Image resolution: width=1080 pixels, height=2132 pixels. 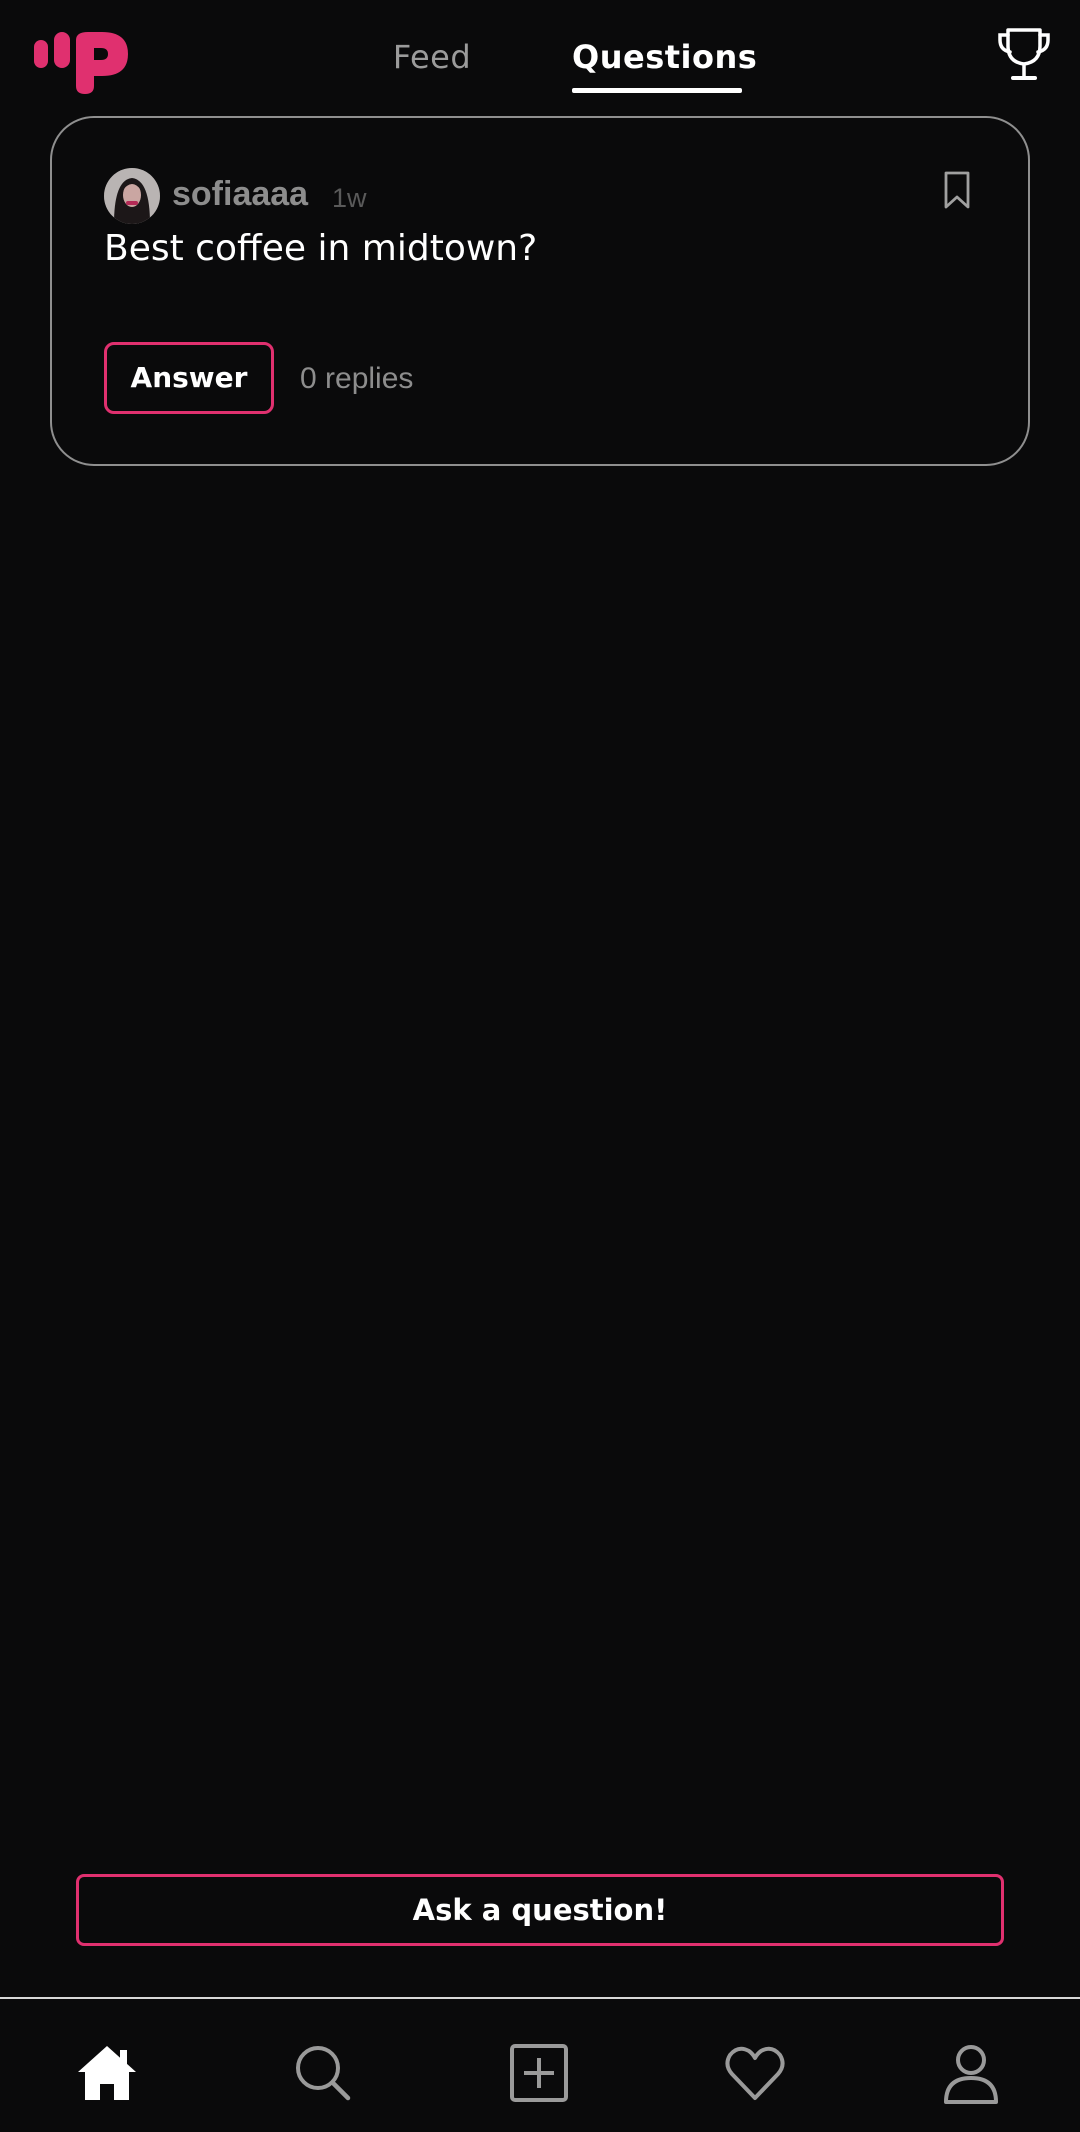 What do you see at coordinates (82, 62) in the screenshot?
I see `app-logo-icon` at bounding box center [82, 62].